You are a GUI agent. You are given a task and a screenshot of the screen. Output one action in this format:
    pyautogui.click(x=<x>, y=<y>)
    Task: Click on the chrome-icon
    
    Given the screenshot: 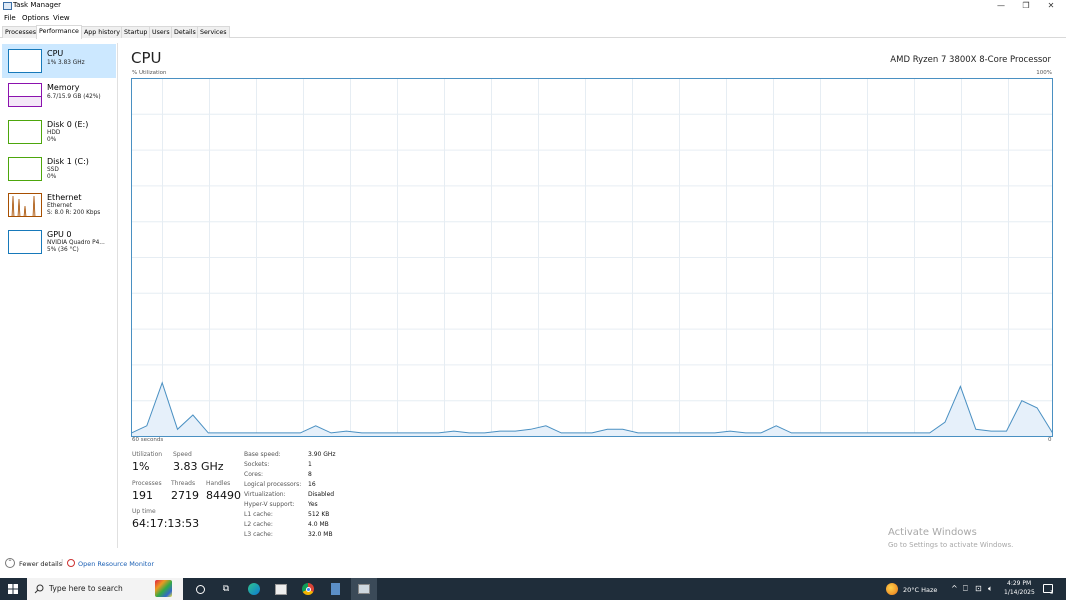 What is the action you would take?
    pyautogui.click(x=308, y=589)
    